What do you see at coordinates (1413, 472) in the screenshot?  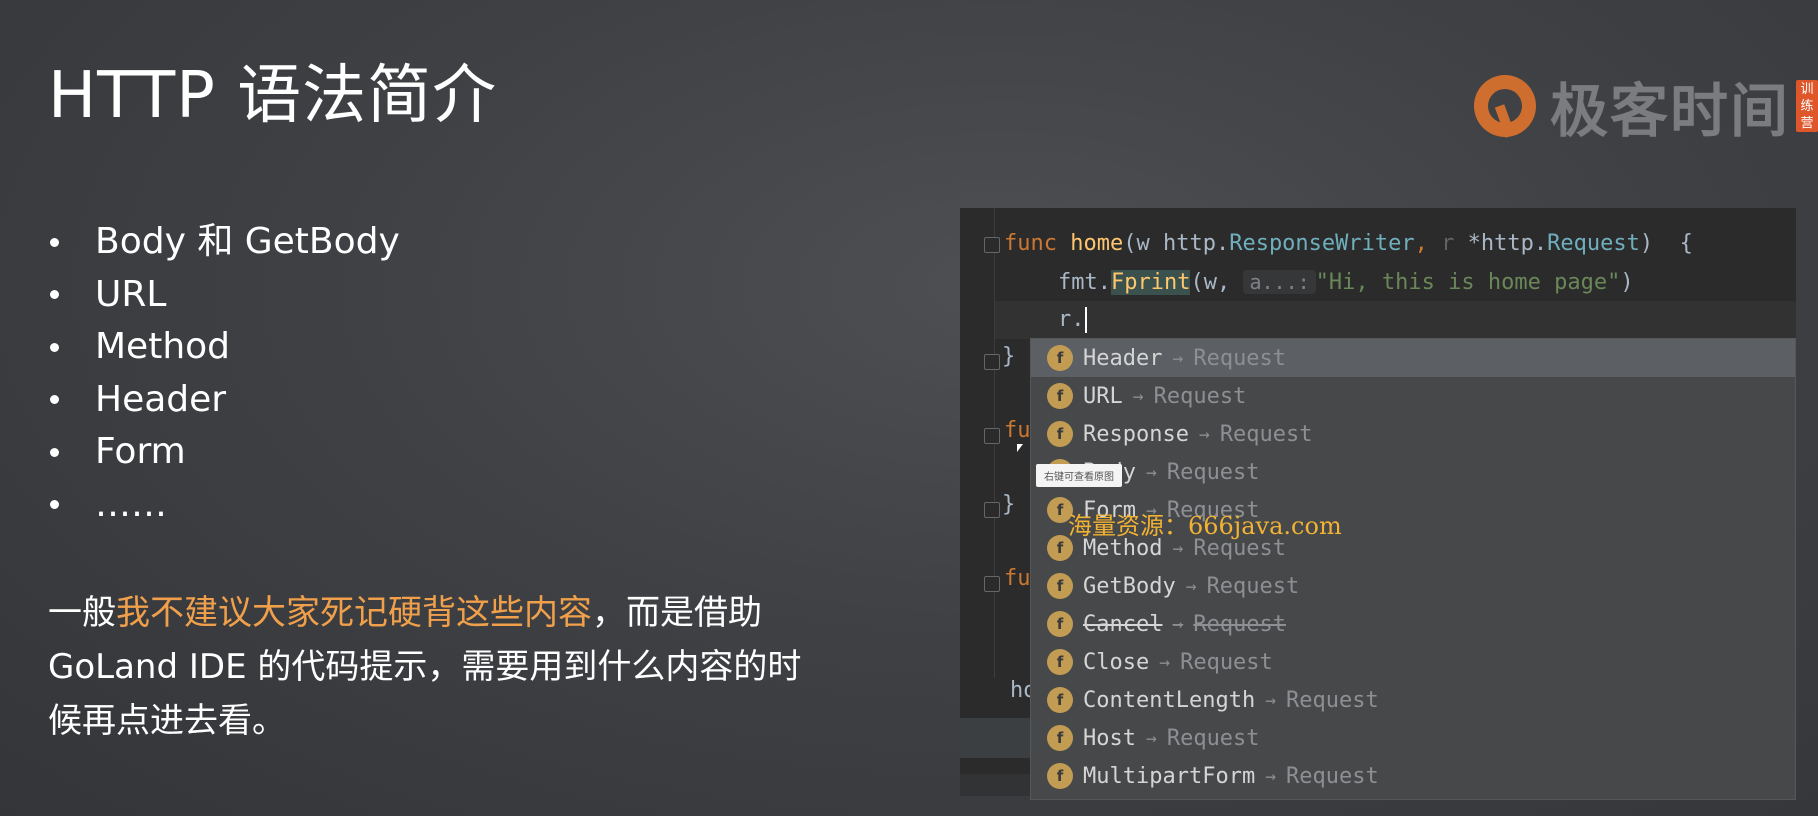 I see `completion-item: fBody→Request` at bounding box center [1413, 472].